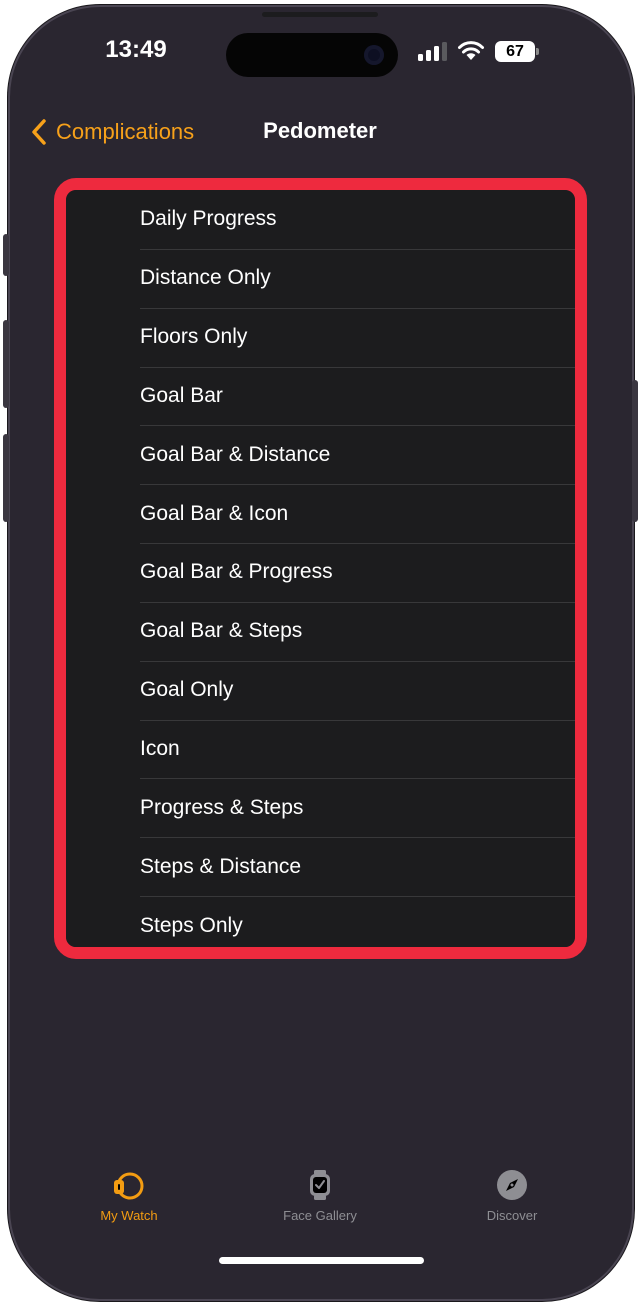 This screenshot has width=642, height=1305. Describe the element at coordinates (321, 1260) in the screenshot. I see `home-indicator` at that location.